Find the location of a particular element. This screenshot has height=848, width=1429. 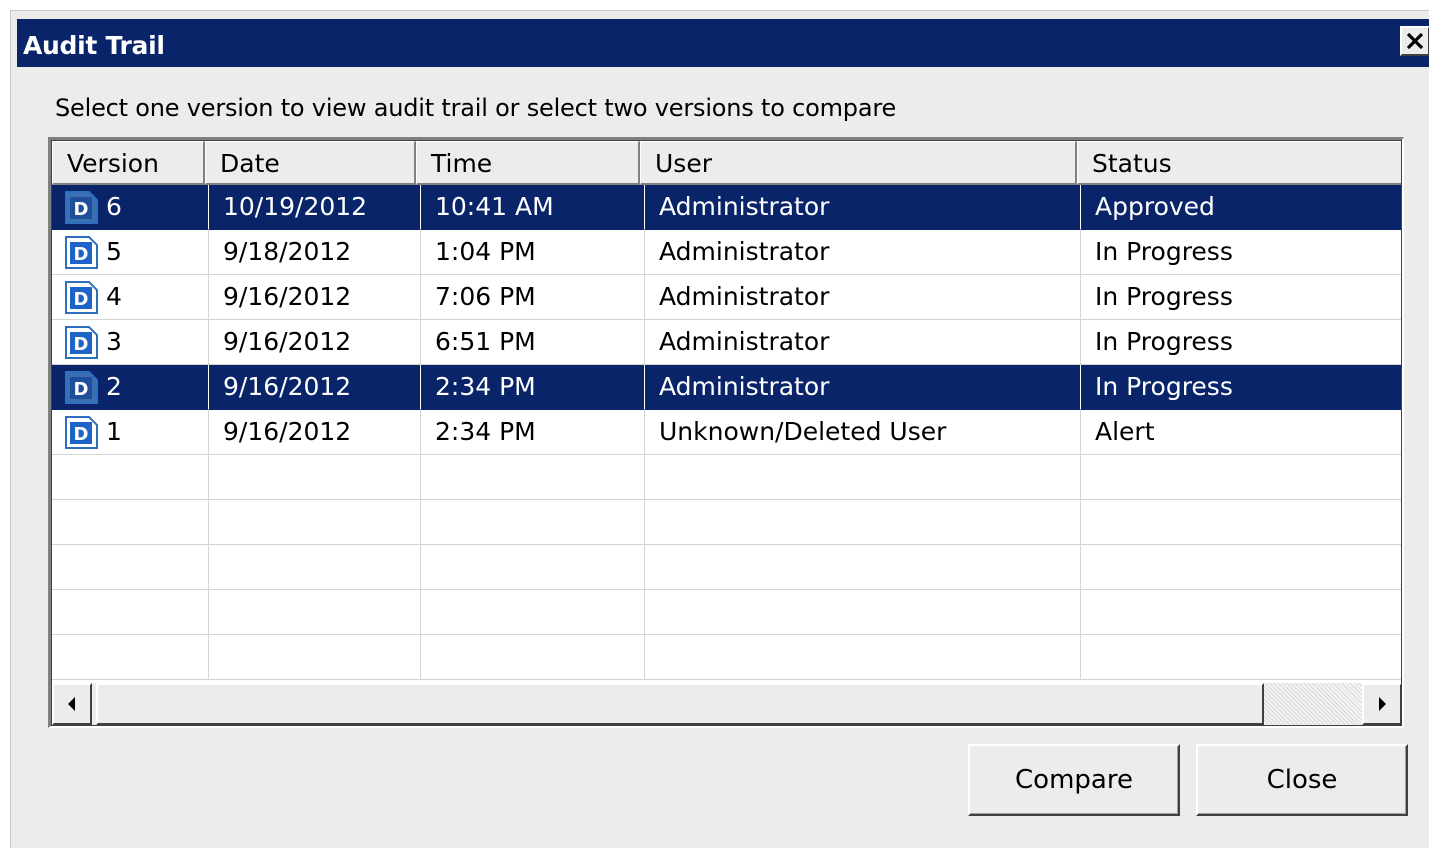

arrow-right-icon is located at coordinates (1382, 704).